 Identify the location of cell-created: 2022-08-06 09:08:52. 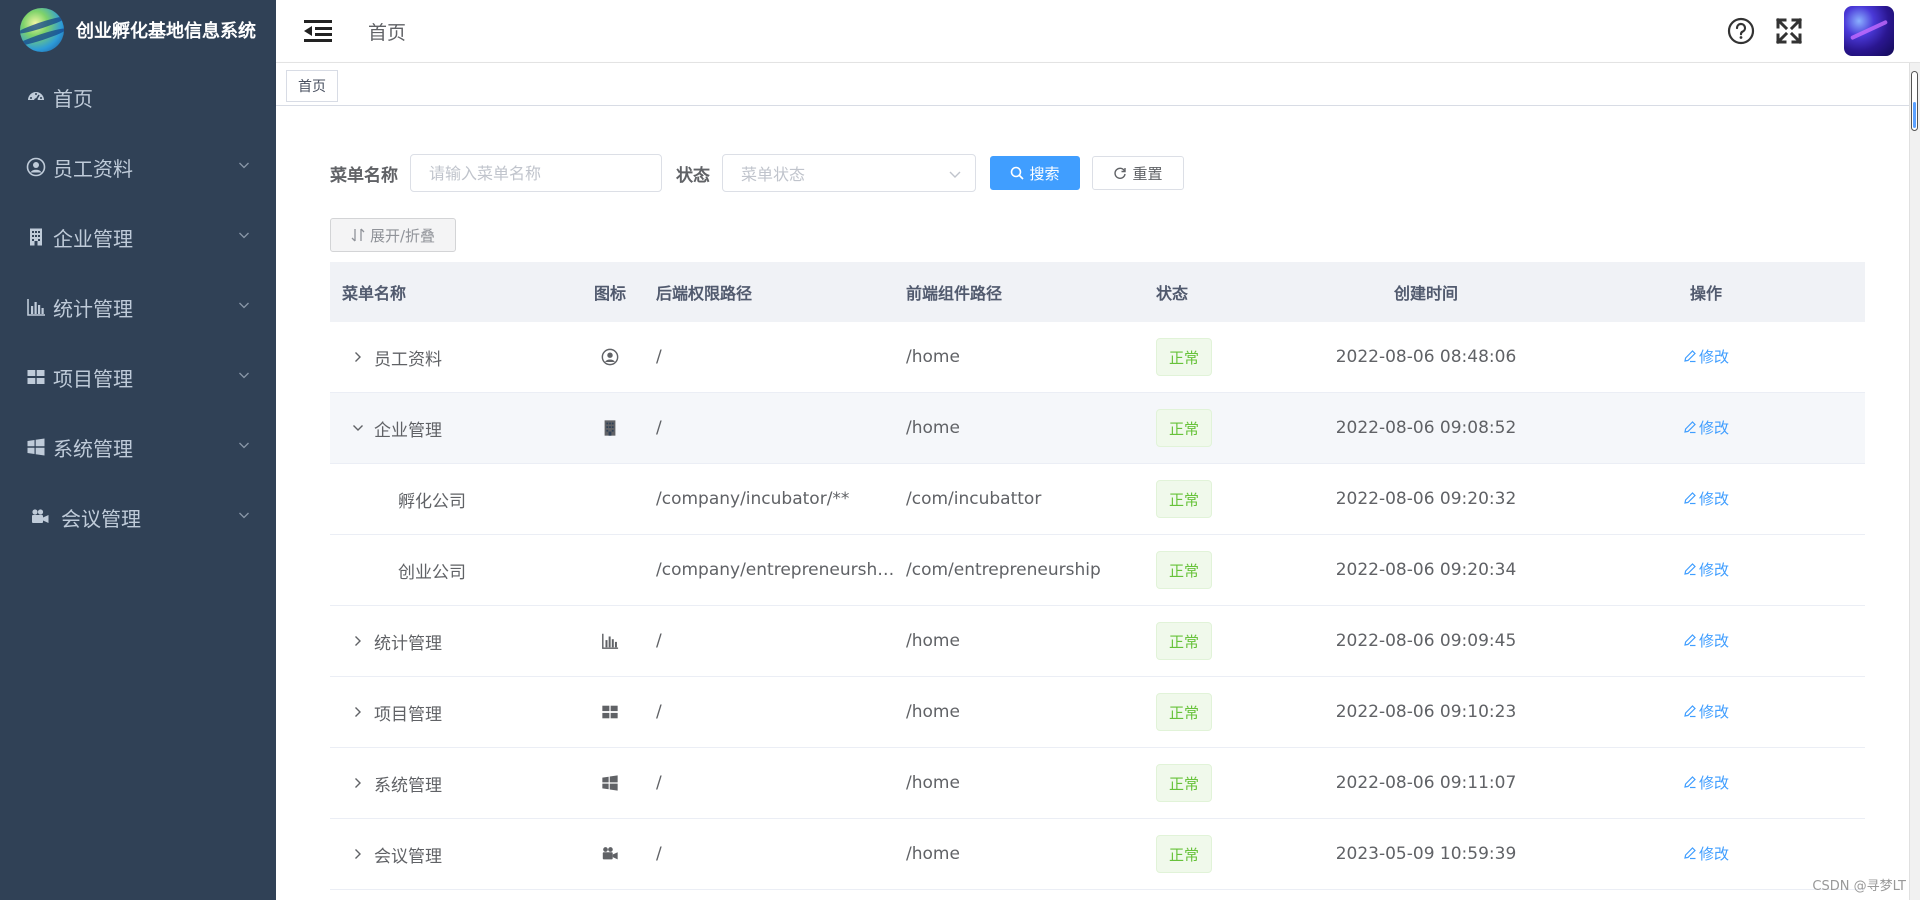
(1426, 428).